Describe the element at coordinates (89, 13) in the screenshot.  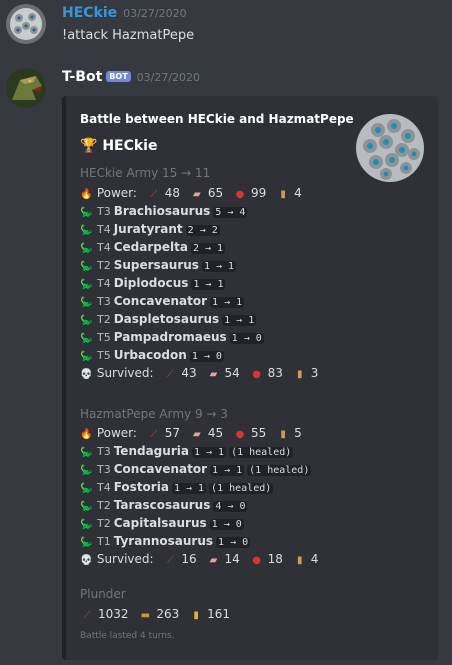
I see `username: HECkie` at that location.